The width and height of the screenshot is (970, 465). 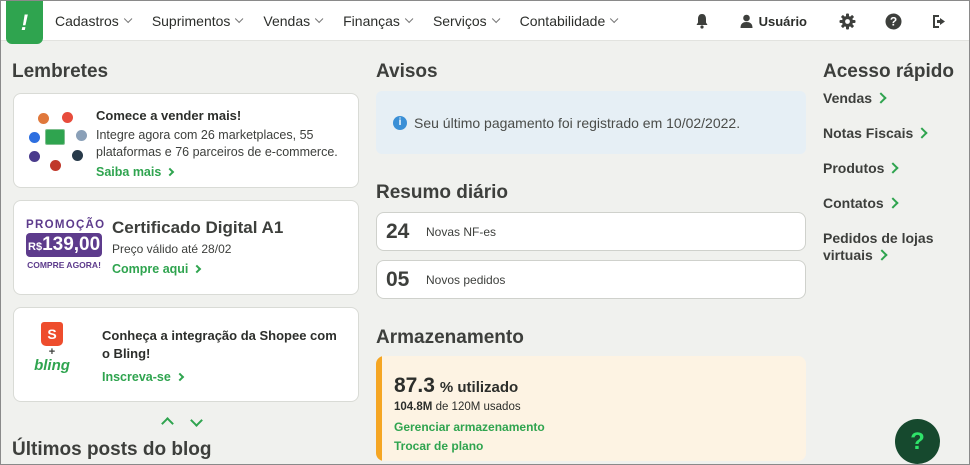 I want to click on quick-link-notas-fiscais: Notas Fiscais, so click(x=875, y=133).